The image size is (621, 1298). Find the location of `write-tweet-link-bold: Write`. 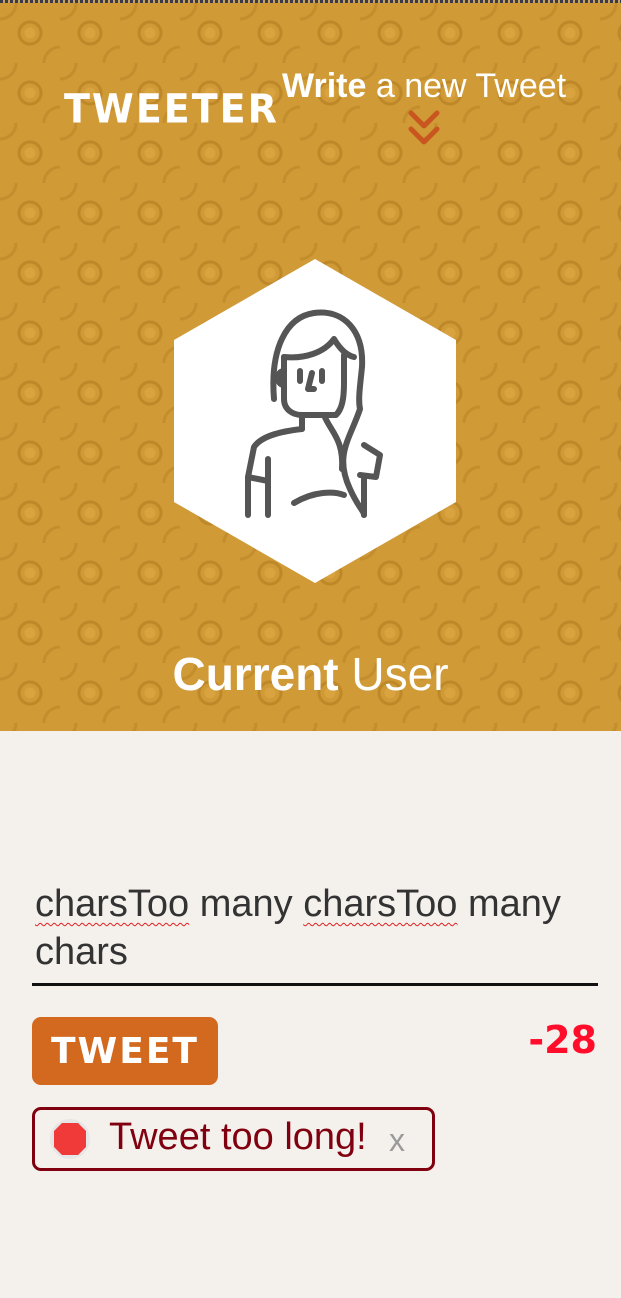

write-tweet-link-bold: Write is located at coordinates (324, 86).